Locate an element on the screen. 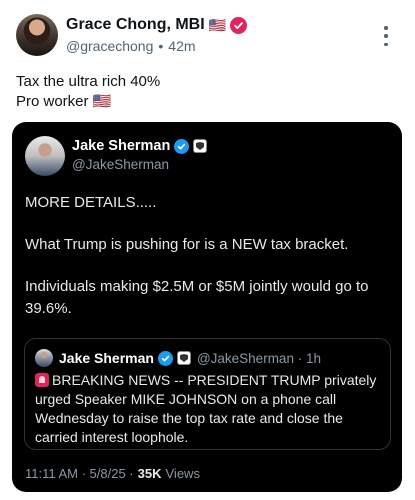  views-label: Views is located at coordinates (182, 473).